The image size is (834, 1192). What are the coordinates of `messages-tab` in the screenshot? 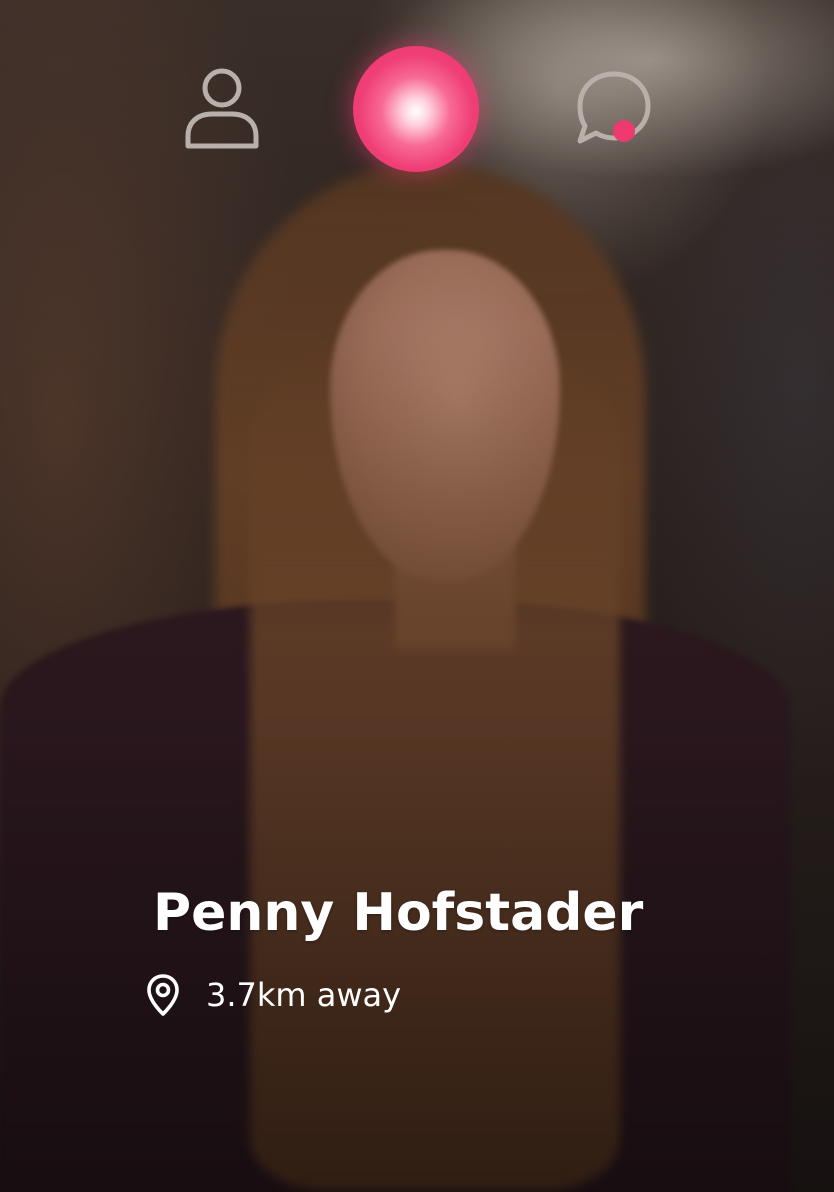 It's located at (614, 108).